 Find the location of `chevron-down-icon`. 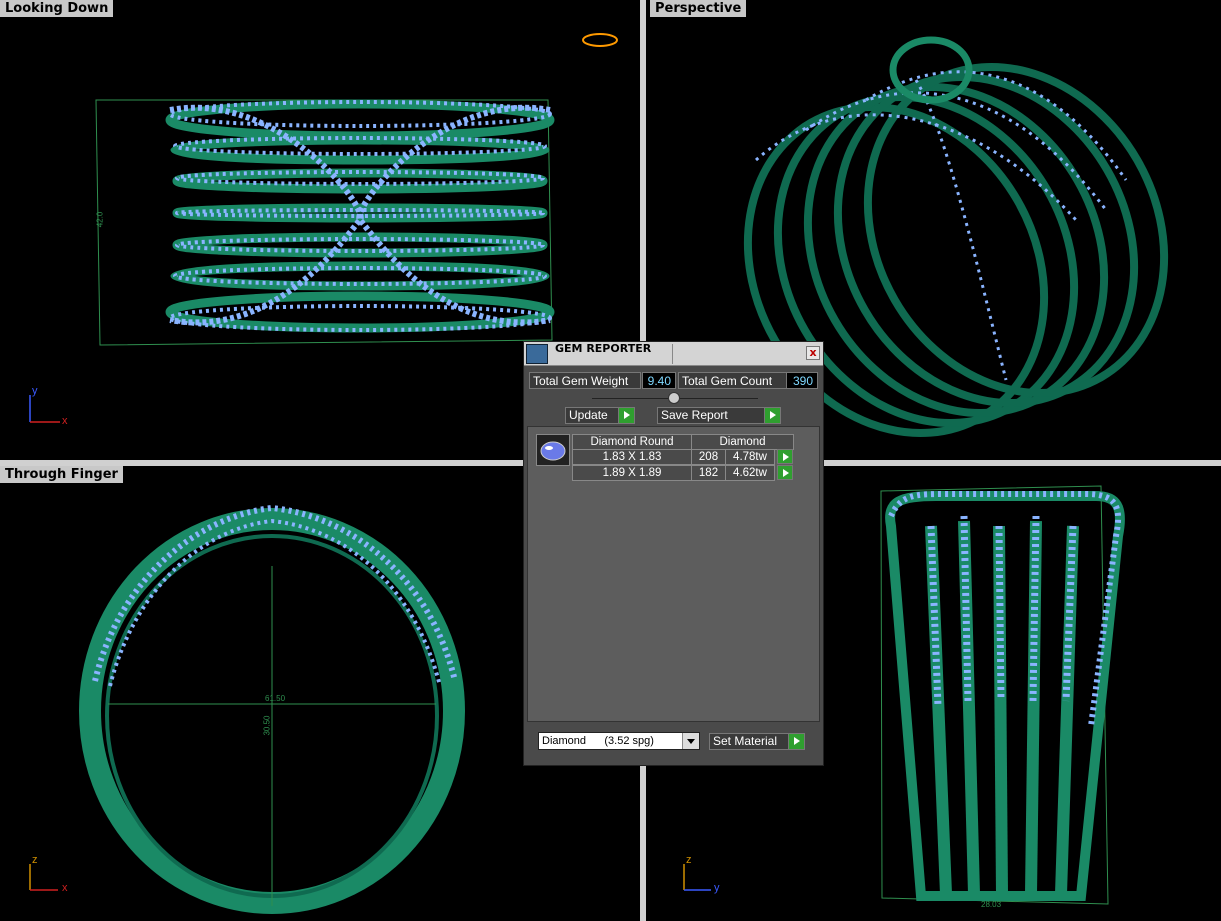

chevron-down-icon is located at coordinates (690, 741).